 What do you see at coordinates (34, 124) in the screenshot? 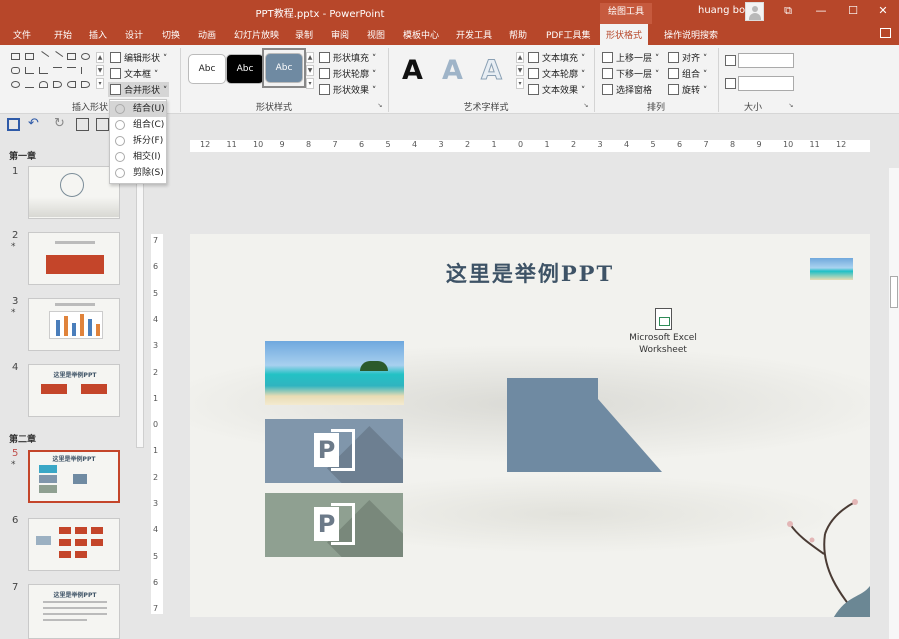
I see `undo-icon: ↶` at bounding box center [34, 124].